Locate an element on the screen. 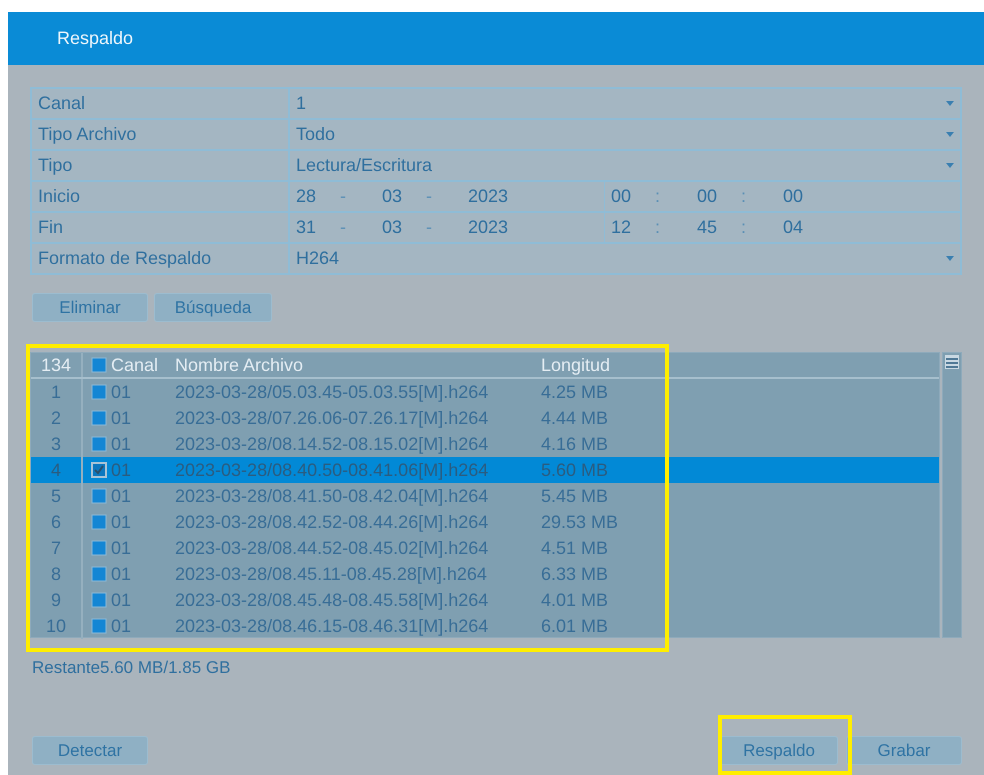  field-label: Tipo Archivo is located at coordinates (160, 134).